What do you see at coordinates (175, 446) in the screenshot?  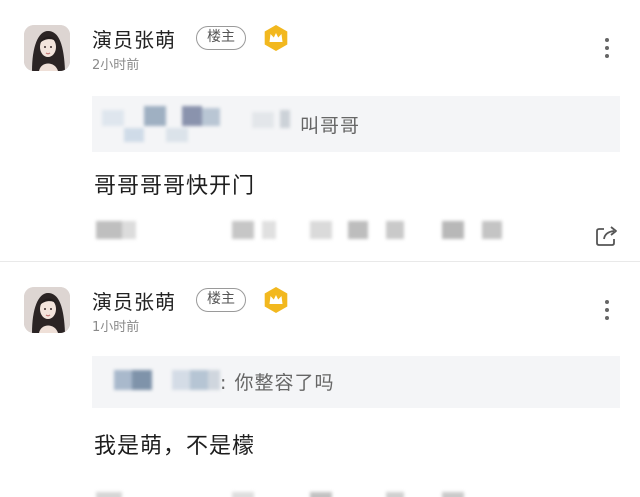 I see `comment-text: 我是萌，不是檬` at bounding box center [175, 446].